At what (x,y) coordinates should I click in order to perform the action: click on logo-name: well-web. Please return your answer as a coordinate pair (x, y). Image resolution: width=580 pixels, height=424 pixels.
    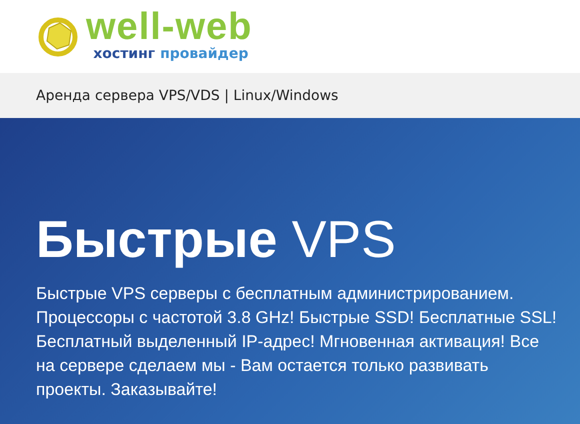
    Looking at the image, I should click on (169, 27).